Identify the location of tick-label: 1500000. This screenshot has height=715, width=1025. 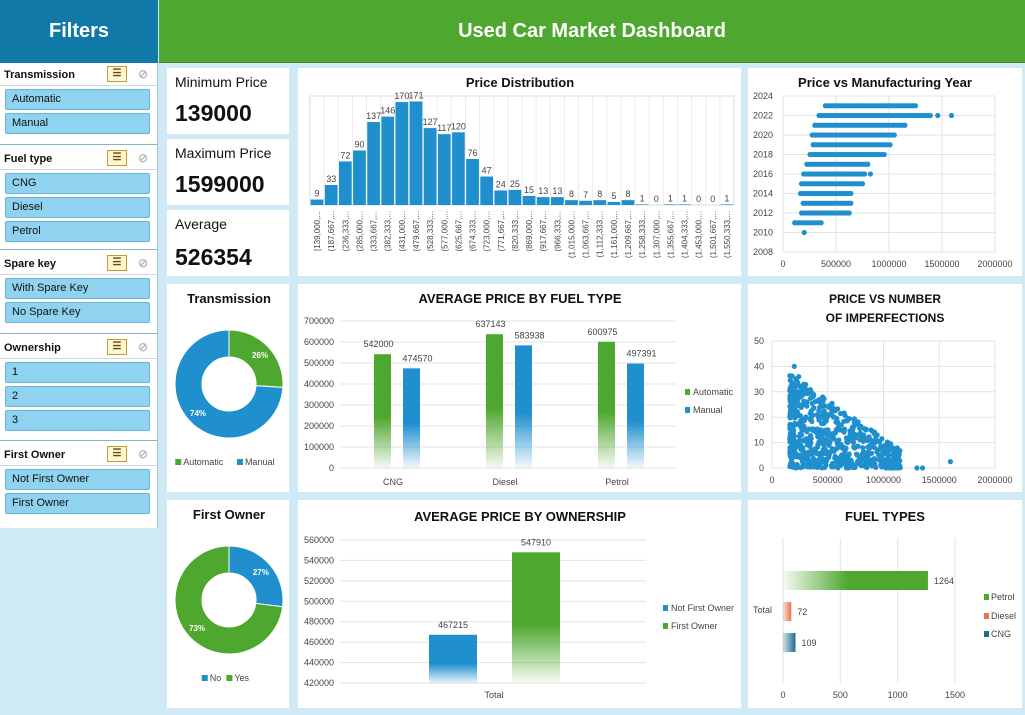
(939, 480).